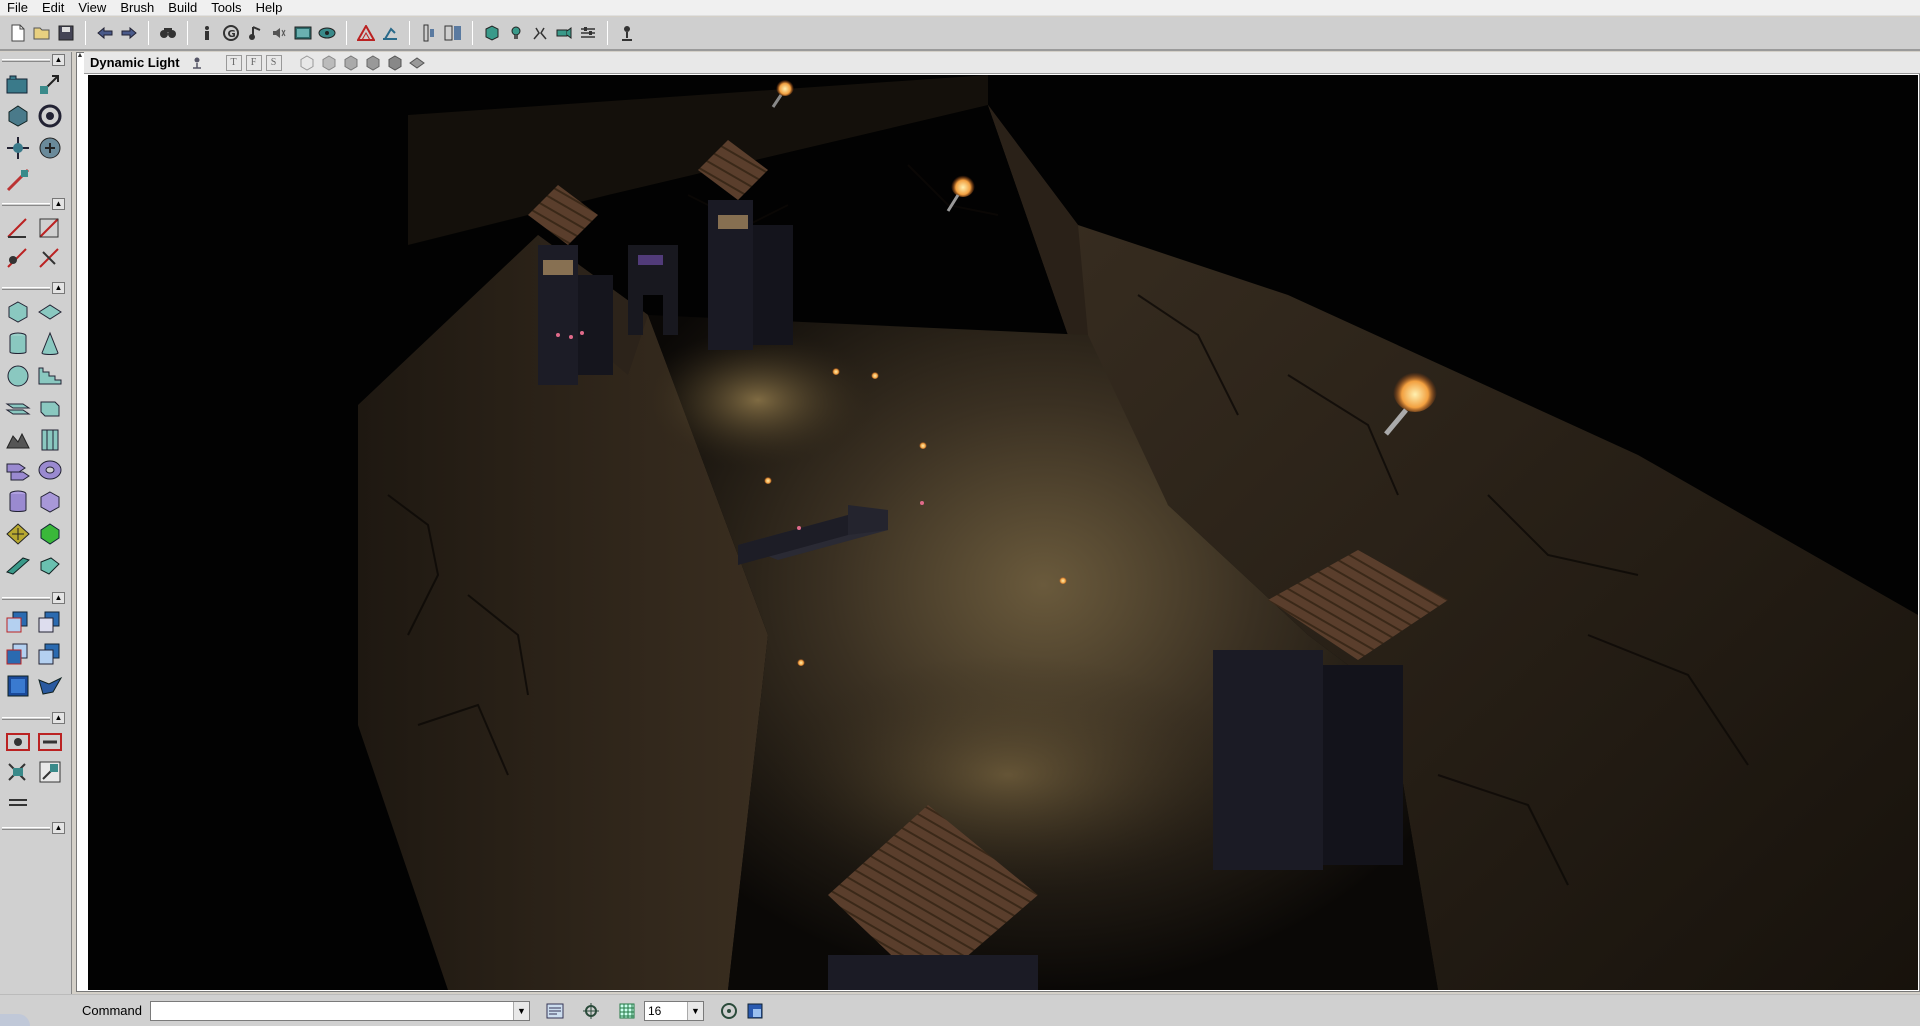 This screenshot has width=1920, height=1026. Describe the element at coordinates (42, 33) in the screenshot. I see `open-map-icon` at that location.